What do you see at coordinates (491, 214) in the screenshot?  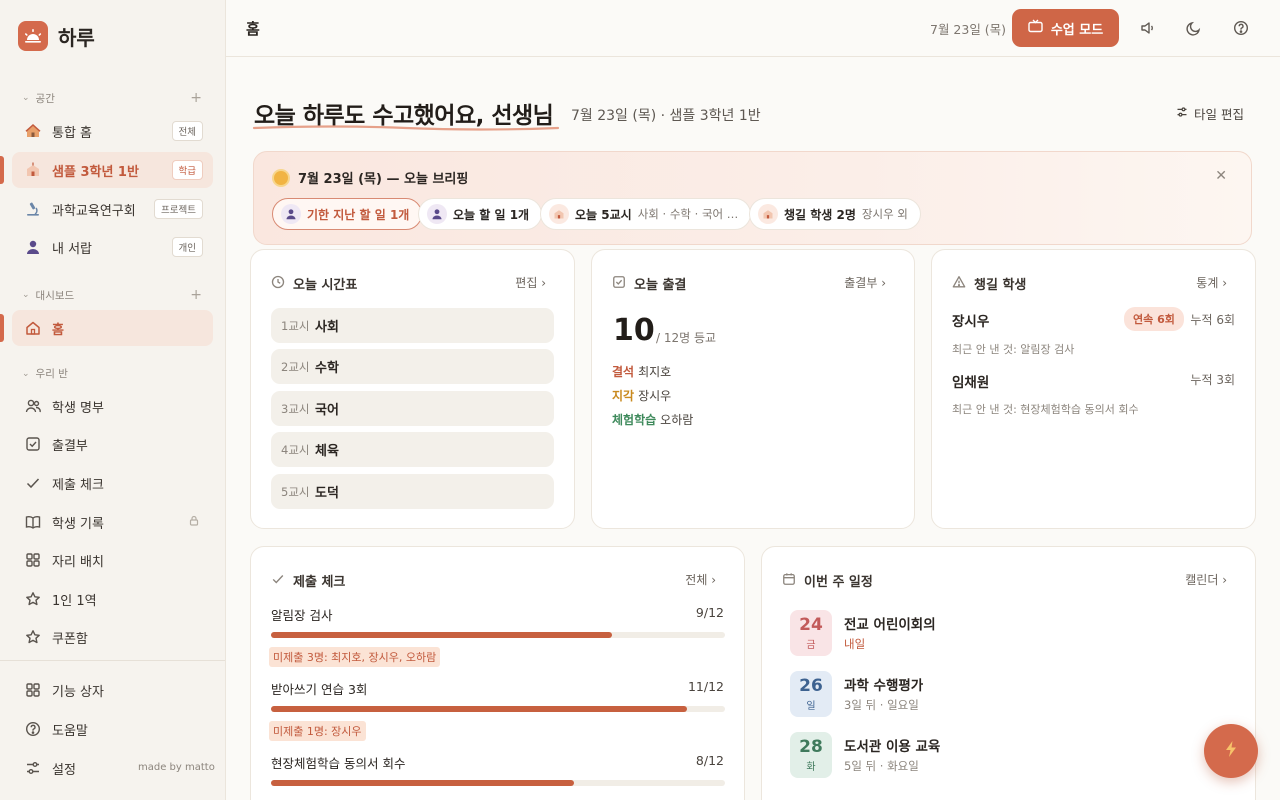 I see `chip-label: 오늘 할 일 1개` at bounding box center [491, 214].